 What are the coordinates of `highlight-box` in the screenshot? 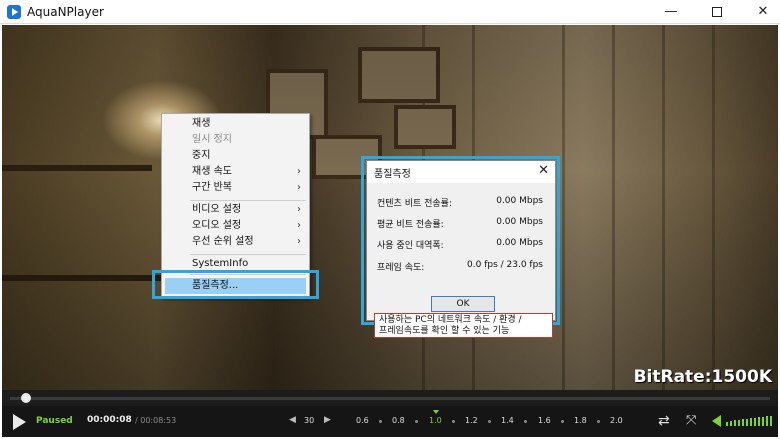 It's located at (235, 284).